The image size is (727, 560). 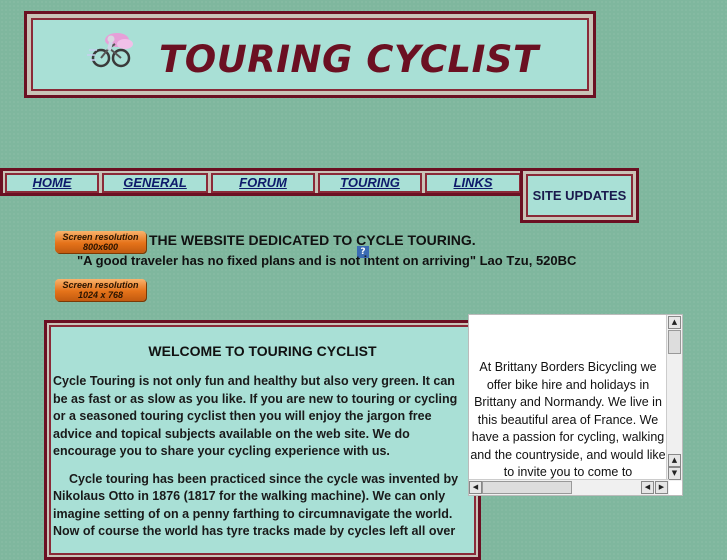 I want to click on scroll-up-arrow-icon: ▲, so click(x=674, y=322).